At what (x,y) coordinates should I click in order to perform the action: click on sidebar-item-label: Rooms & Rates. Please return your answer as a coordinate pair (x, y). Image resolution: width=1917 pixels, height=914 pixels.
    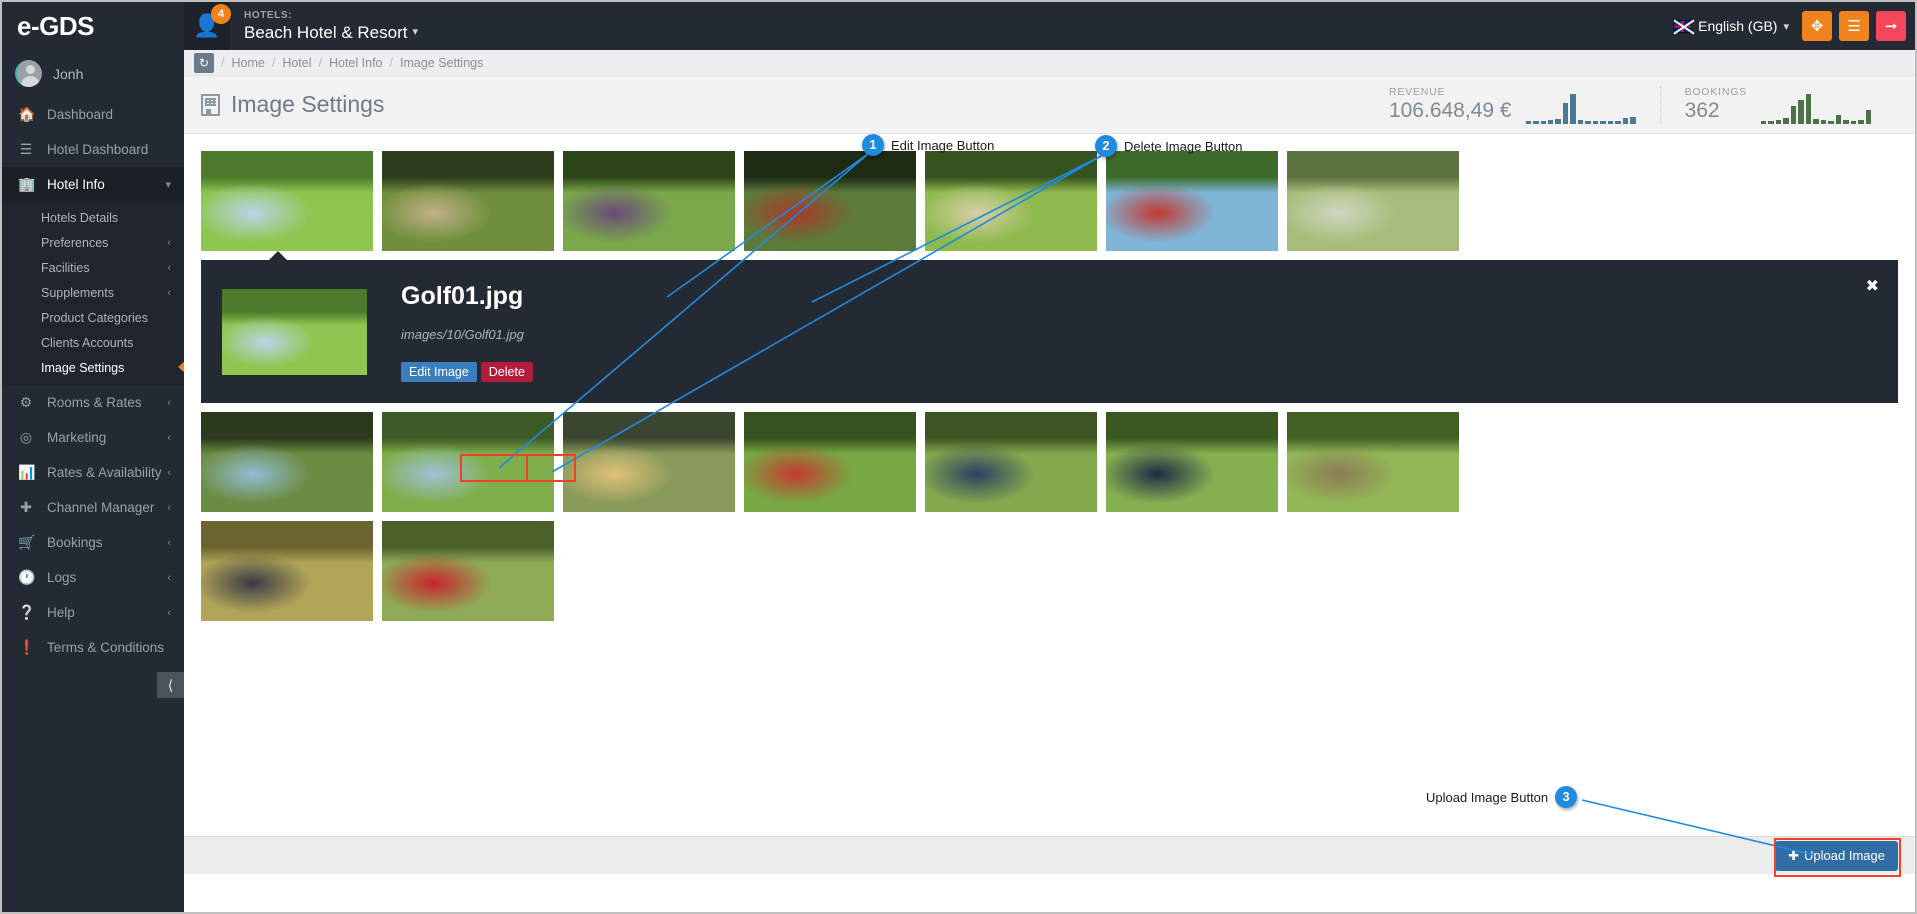
    Looking at the image, I should click on (94, 402).